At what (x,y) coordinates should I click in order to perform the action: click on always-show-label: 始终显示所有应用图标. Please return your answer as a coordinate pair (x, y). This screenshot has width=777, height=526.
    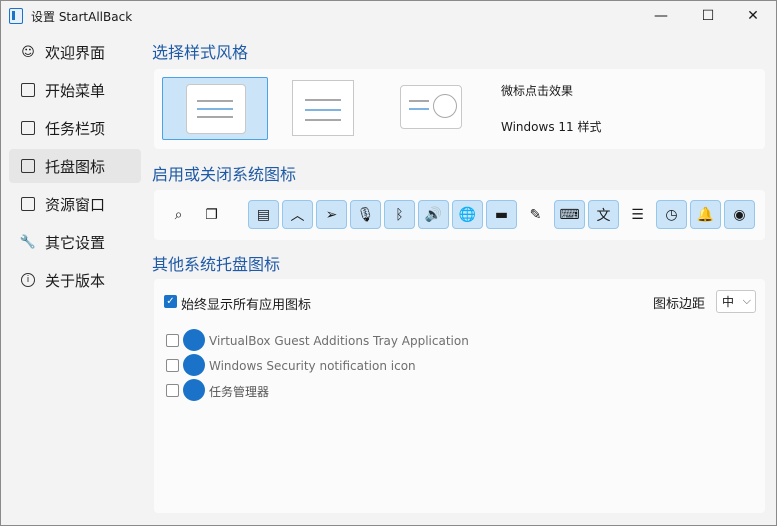
    Looking at the image, I should click on (246, 305).